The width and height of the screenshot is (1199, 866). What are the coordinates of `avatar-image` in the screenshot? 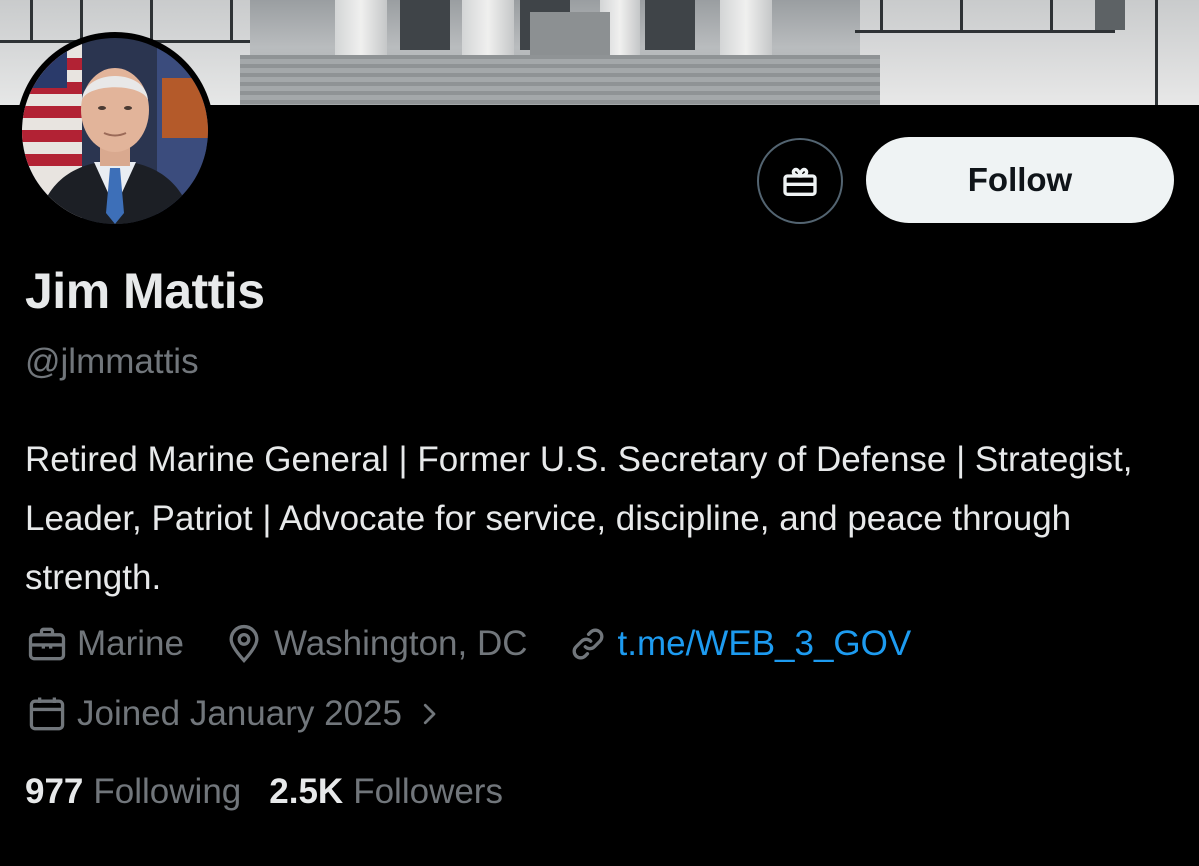 It's located at (115, 131).